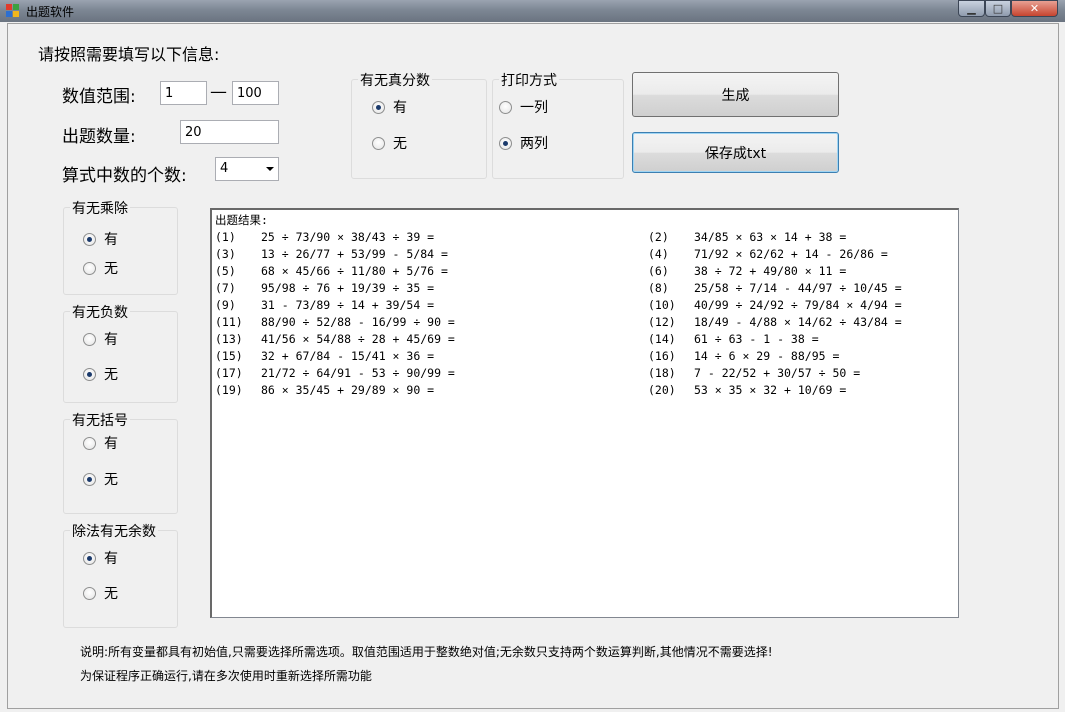 Image resolution: width=1065 pixels, height=712 pixels. Describe the element at coordinates (229, 132) in the screenshot. I see `count-input` at that location.